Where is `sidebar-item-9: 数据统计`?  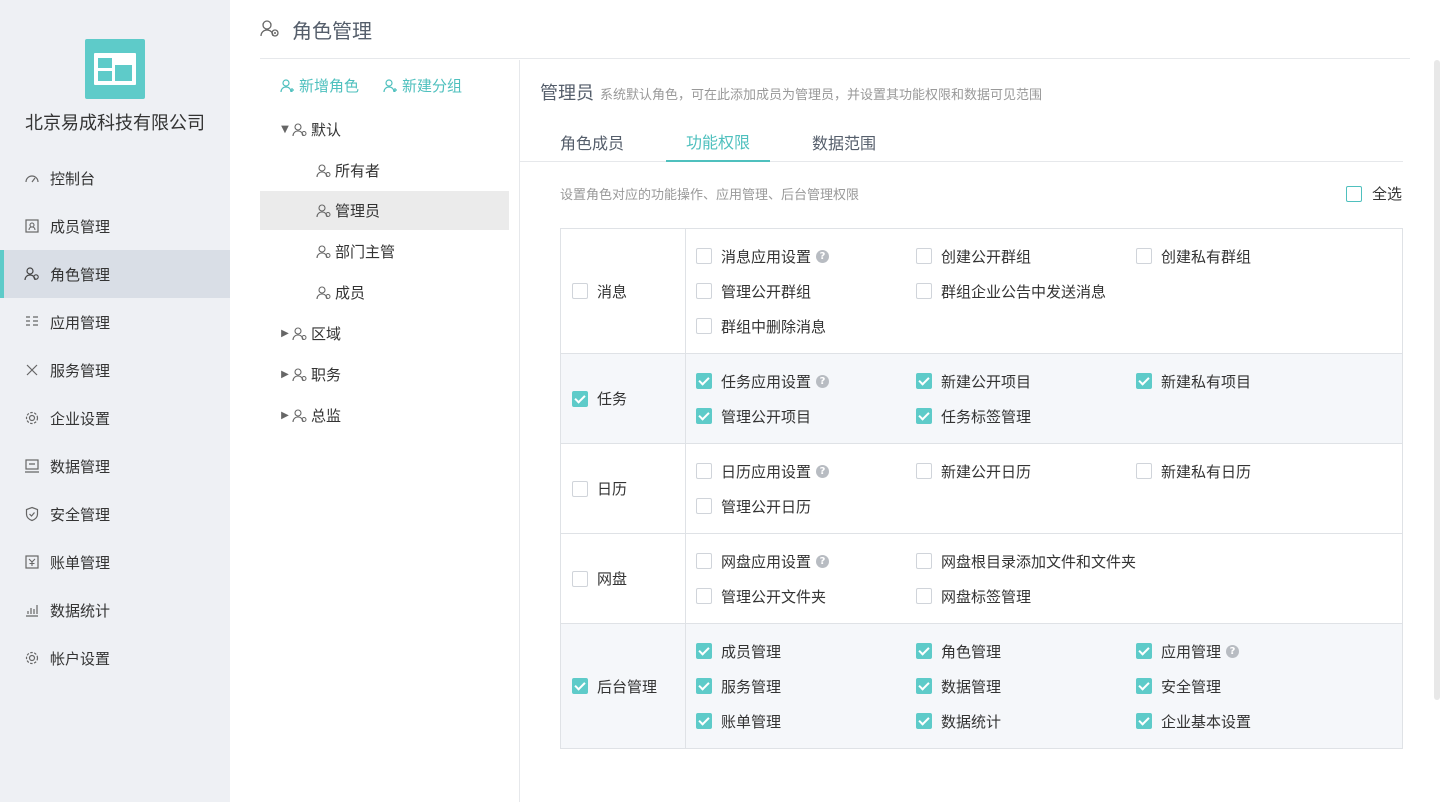
sidebar-item-9: 数据统计 is located at coordinates (115, 610).